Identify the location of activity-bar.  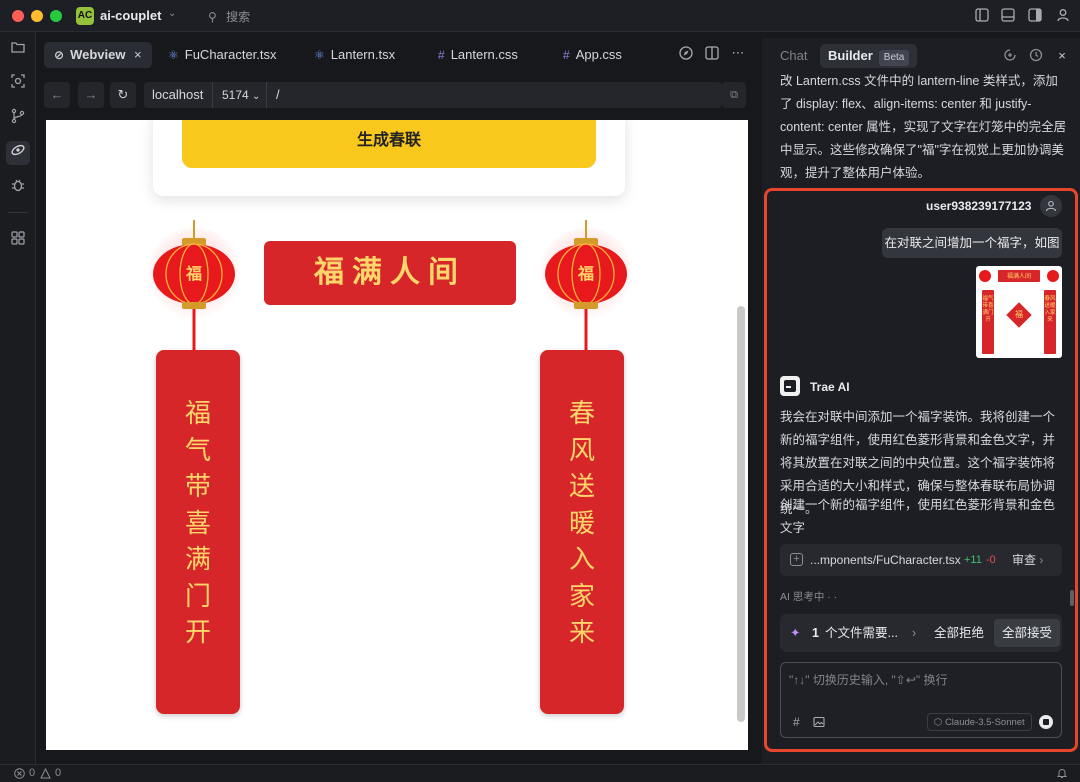
(18, 398).